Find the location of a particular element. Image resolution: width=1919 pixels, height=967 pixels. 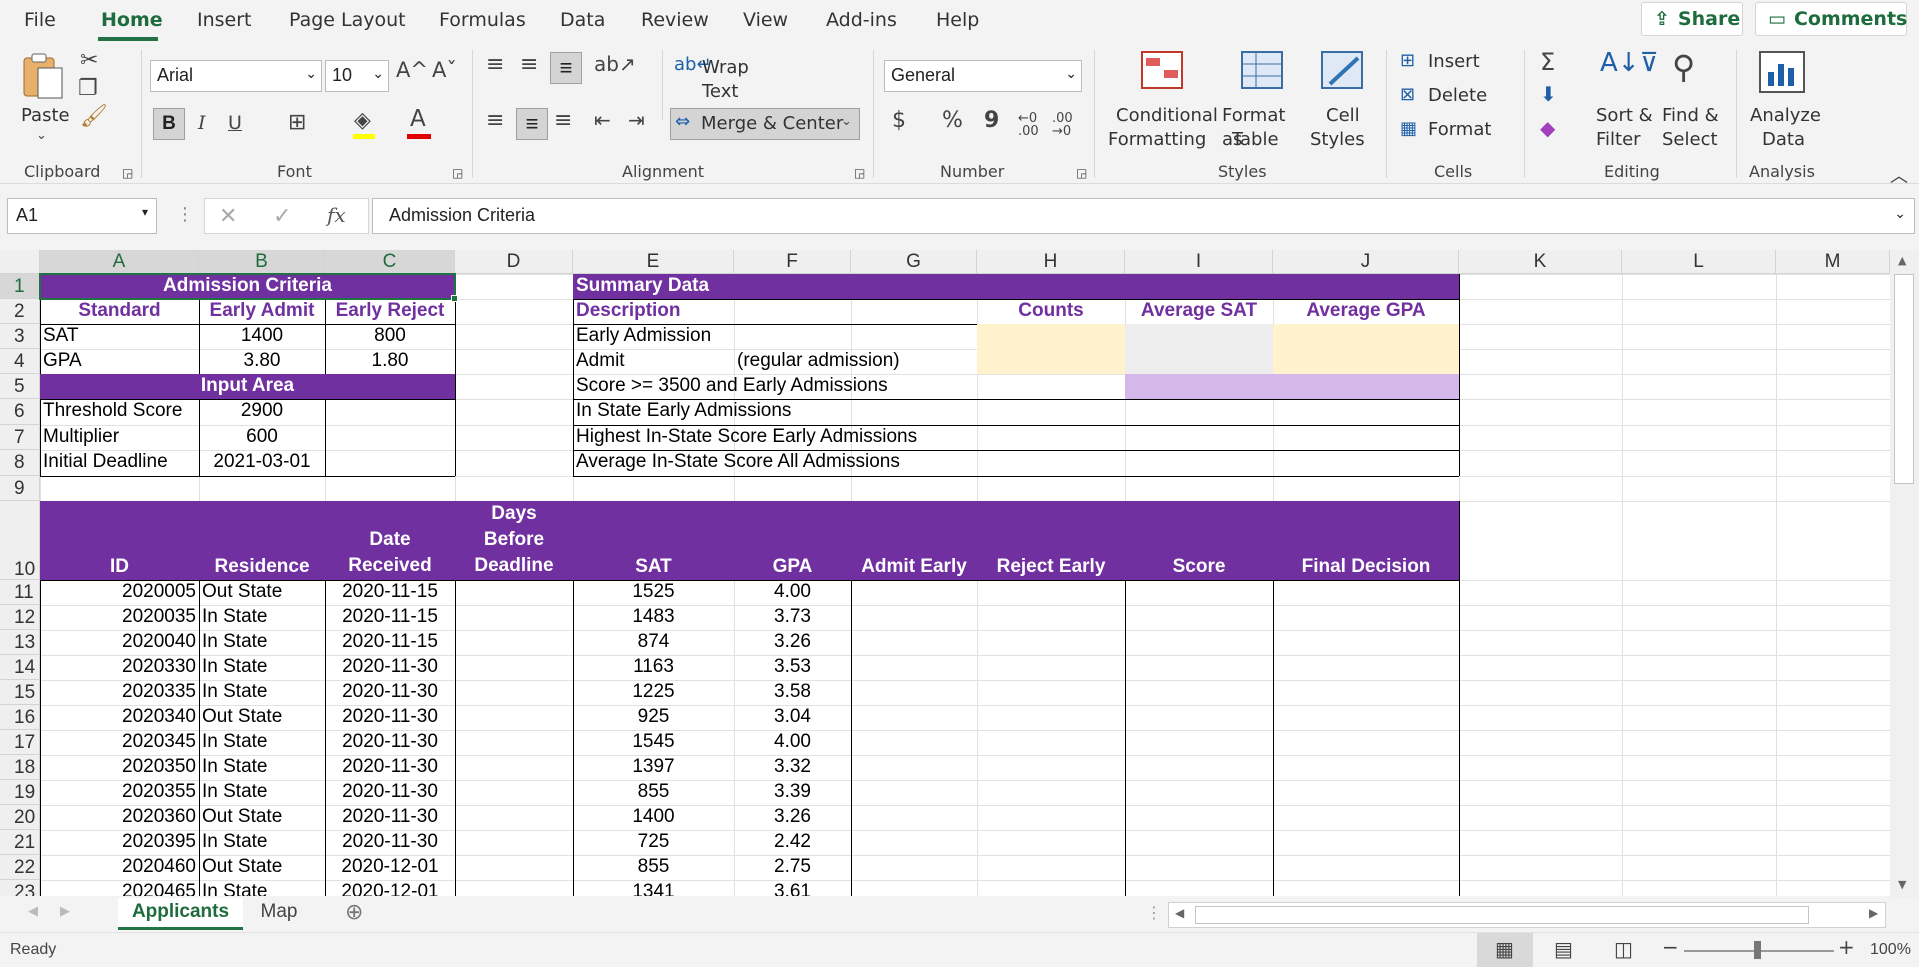

align-bottom-button: ≡ is located at coordinates (566, 68).